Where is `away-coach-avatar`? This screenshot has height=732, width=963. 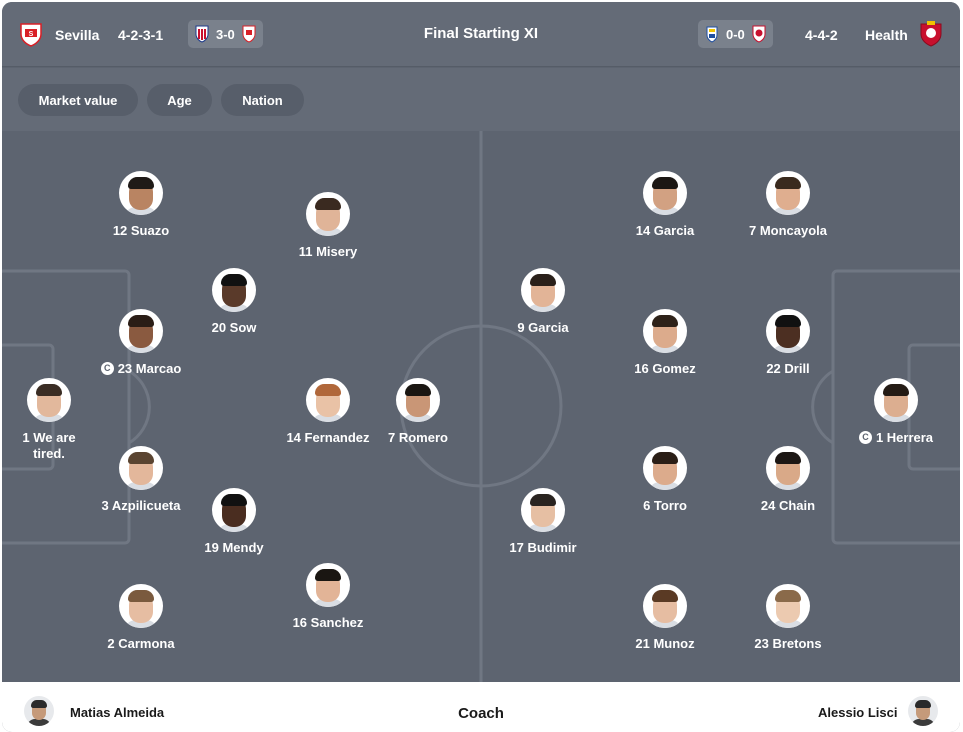 away-coach-avatar is located at coordinates (923, 711).